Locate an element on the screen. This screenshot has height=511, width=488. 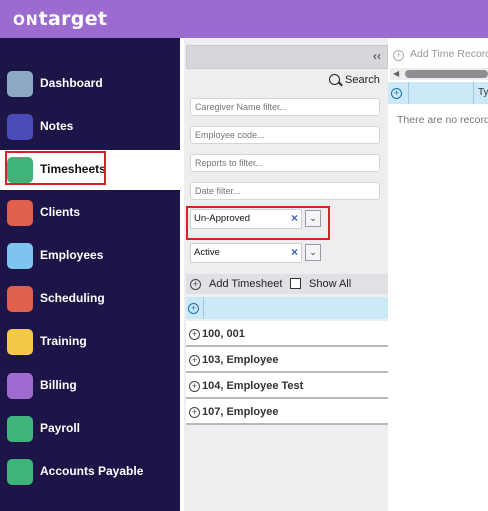
column-type-header: Ty is located at coordinates (483, 92).